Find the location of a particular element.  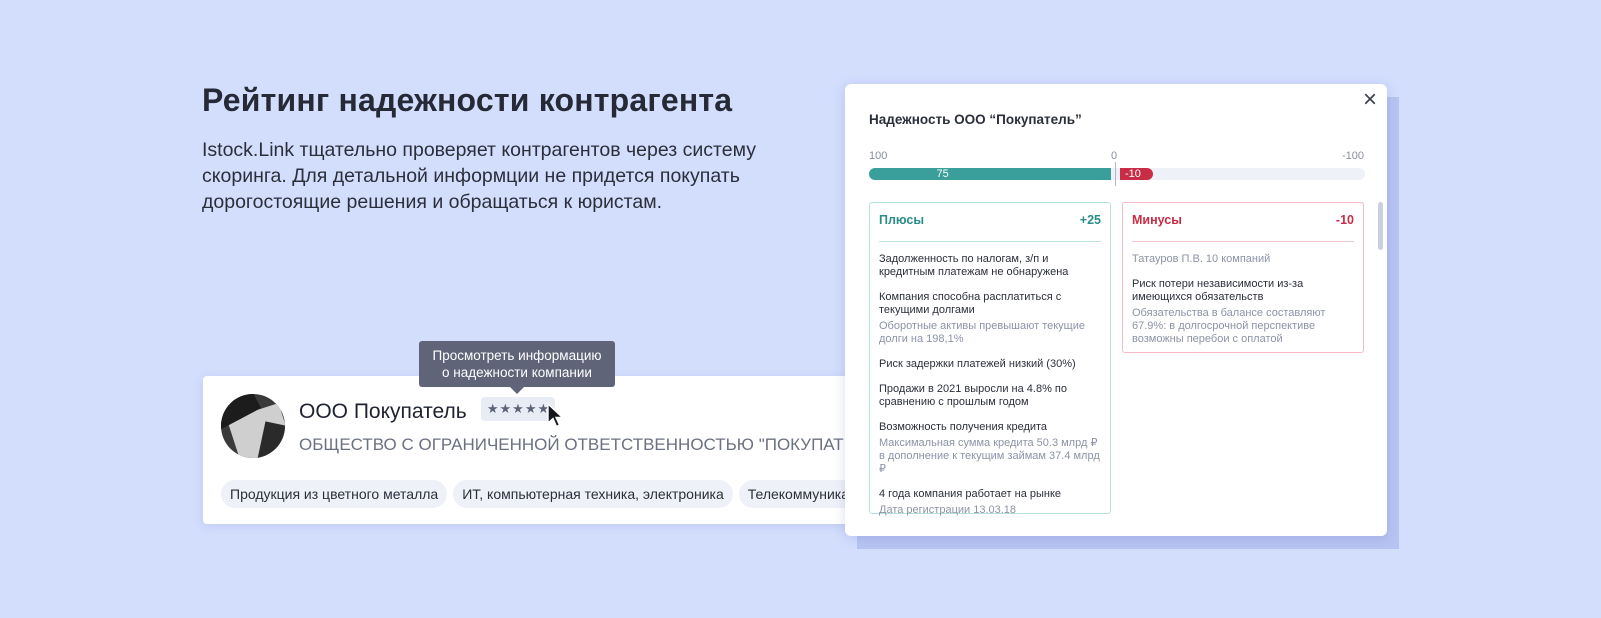

list-item-title: Возможность получения кредита is located at coordinates (963, 427).